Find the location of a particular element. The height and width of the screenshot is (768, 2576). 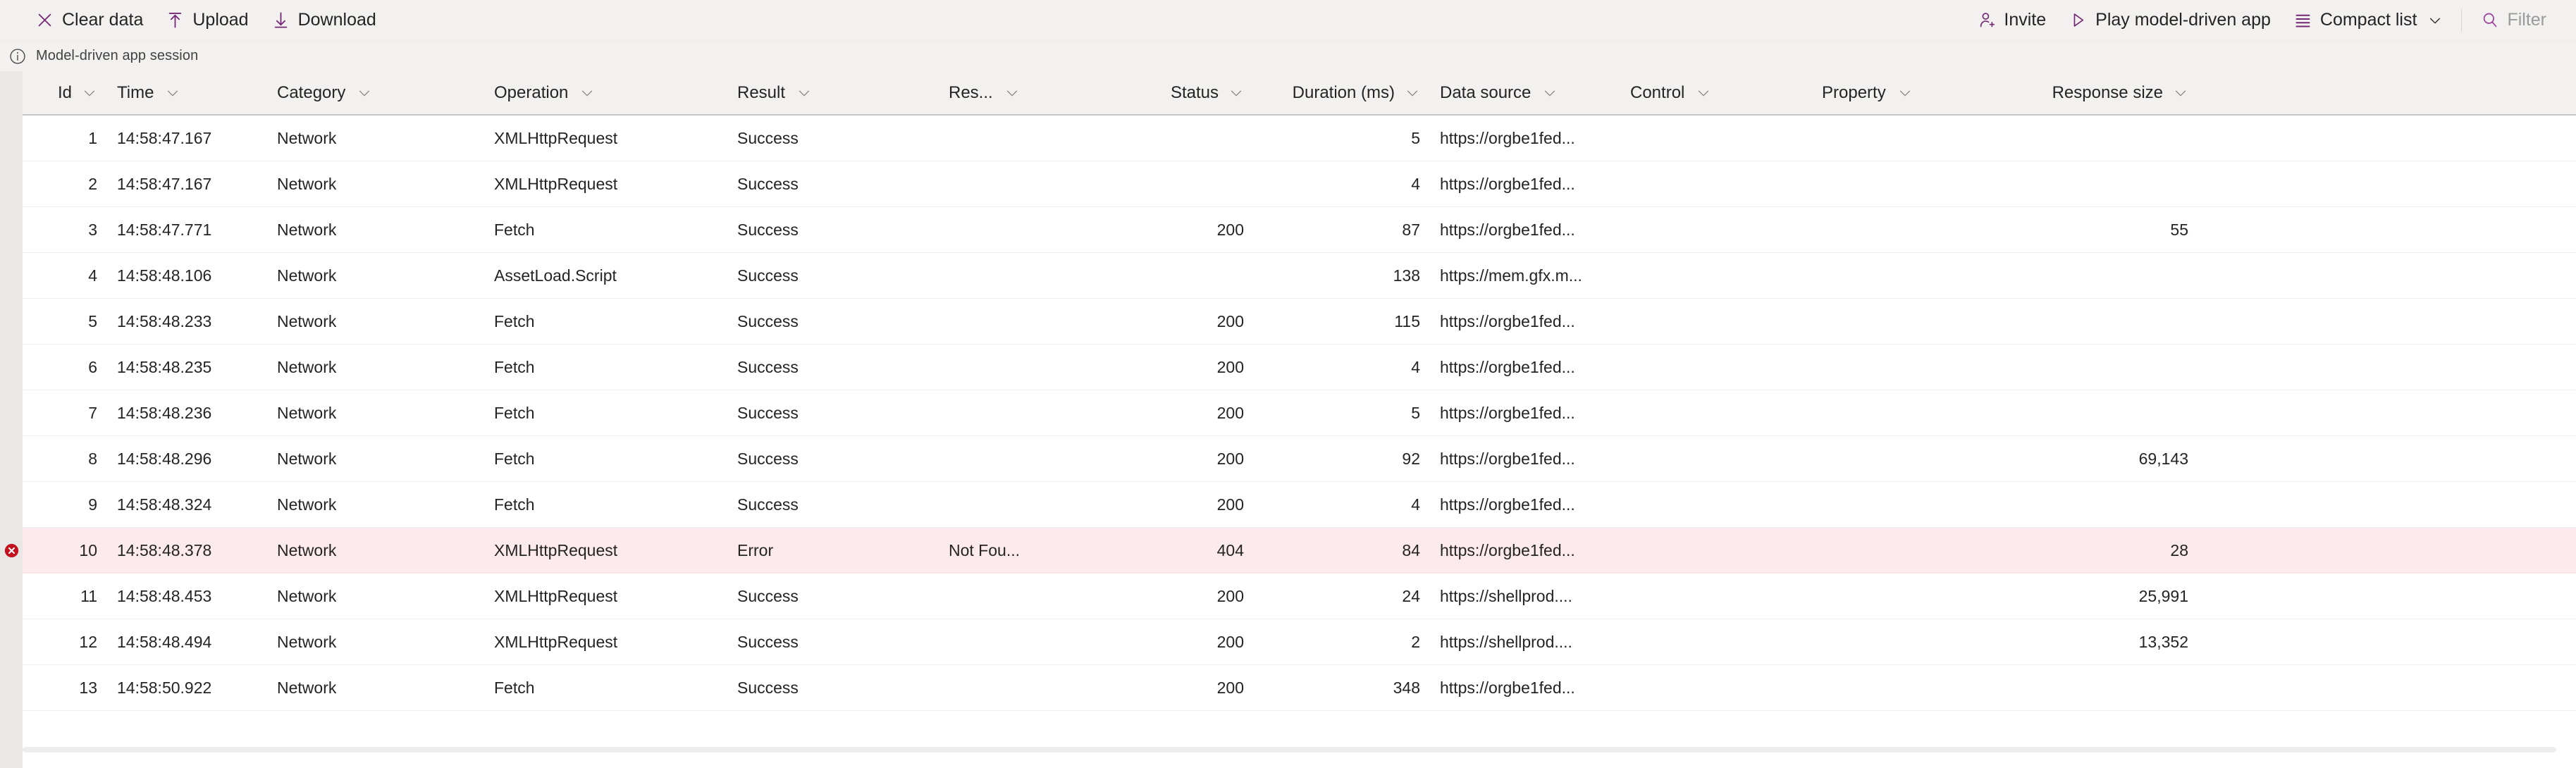

cell-operation: XMLHttpRequest is located at coordinates (605, 184).